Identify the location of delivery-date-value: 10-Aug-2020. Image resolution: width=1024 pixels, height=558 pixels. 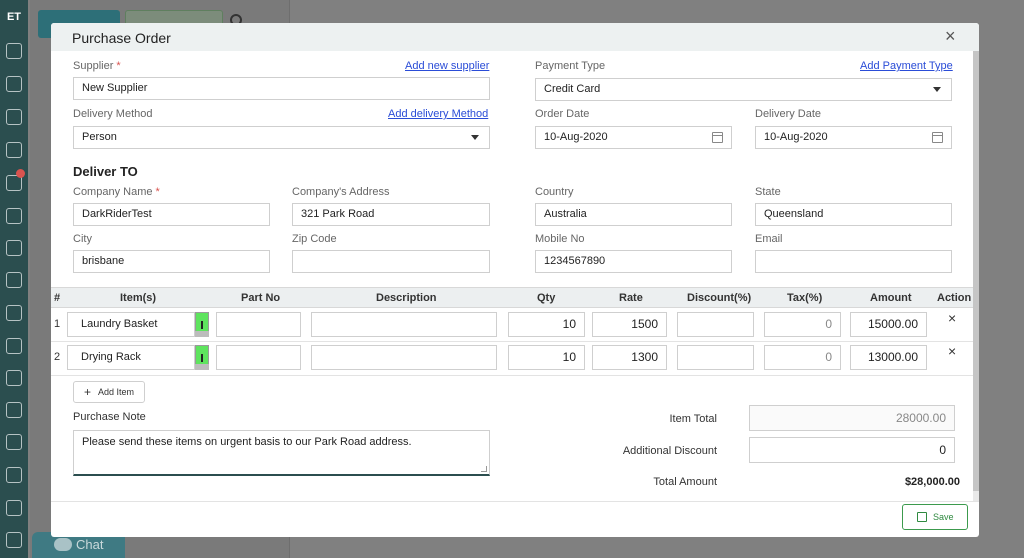
(796, 137).